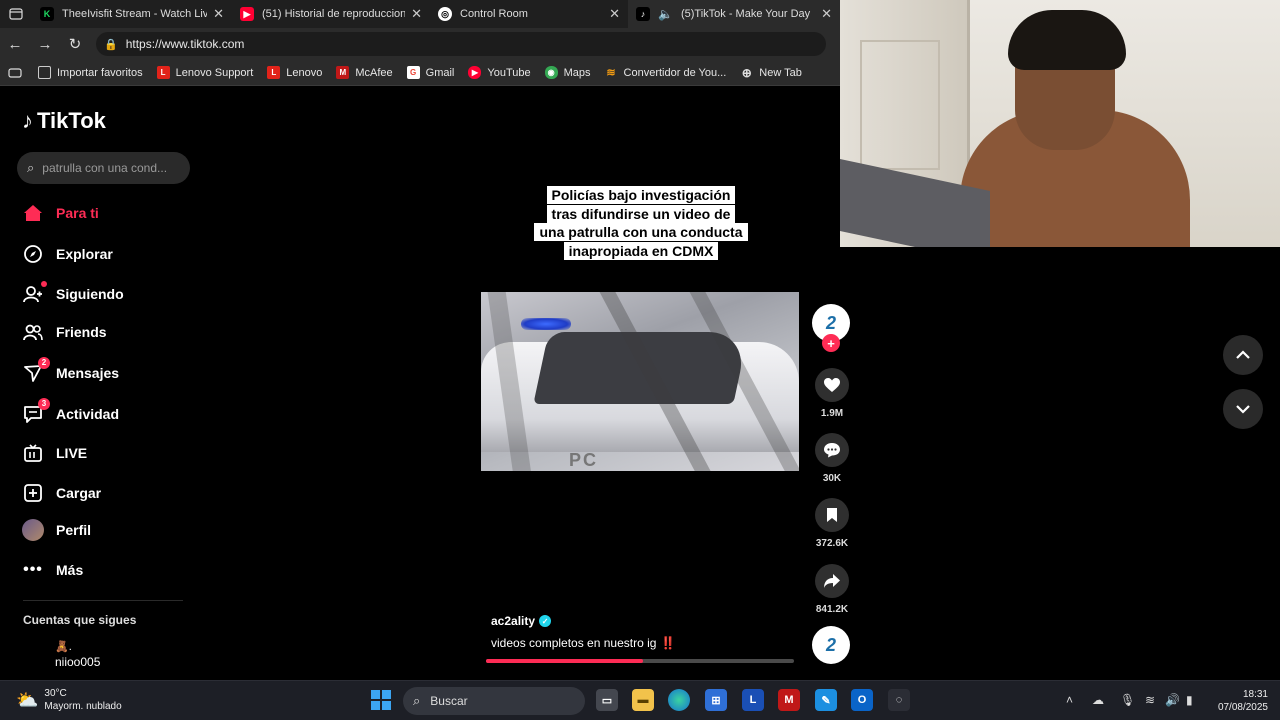 The image size is (1280, 720). What do you see at coordinates (665, 14) in the screenshot?
I see `speaker-icon: 🔈` at bounding box center [665, 14].